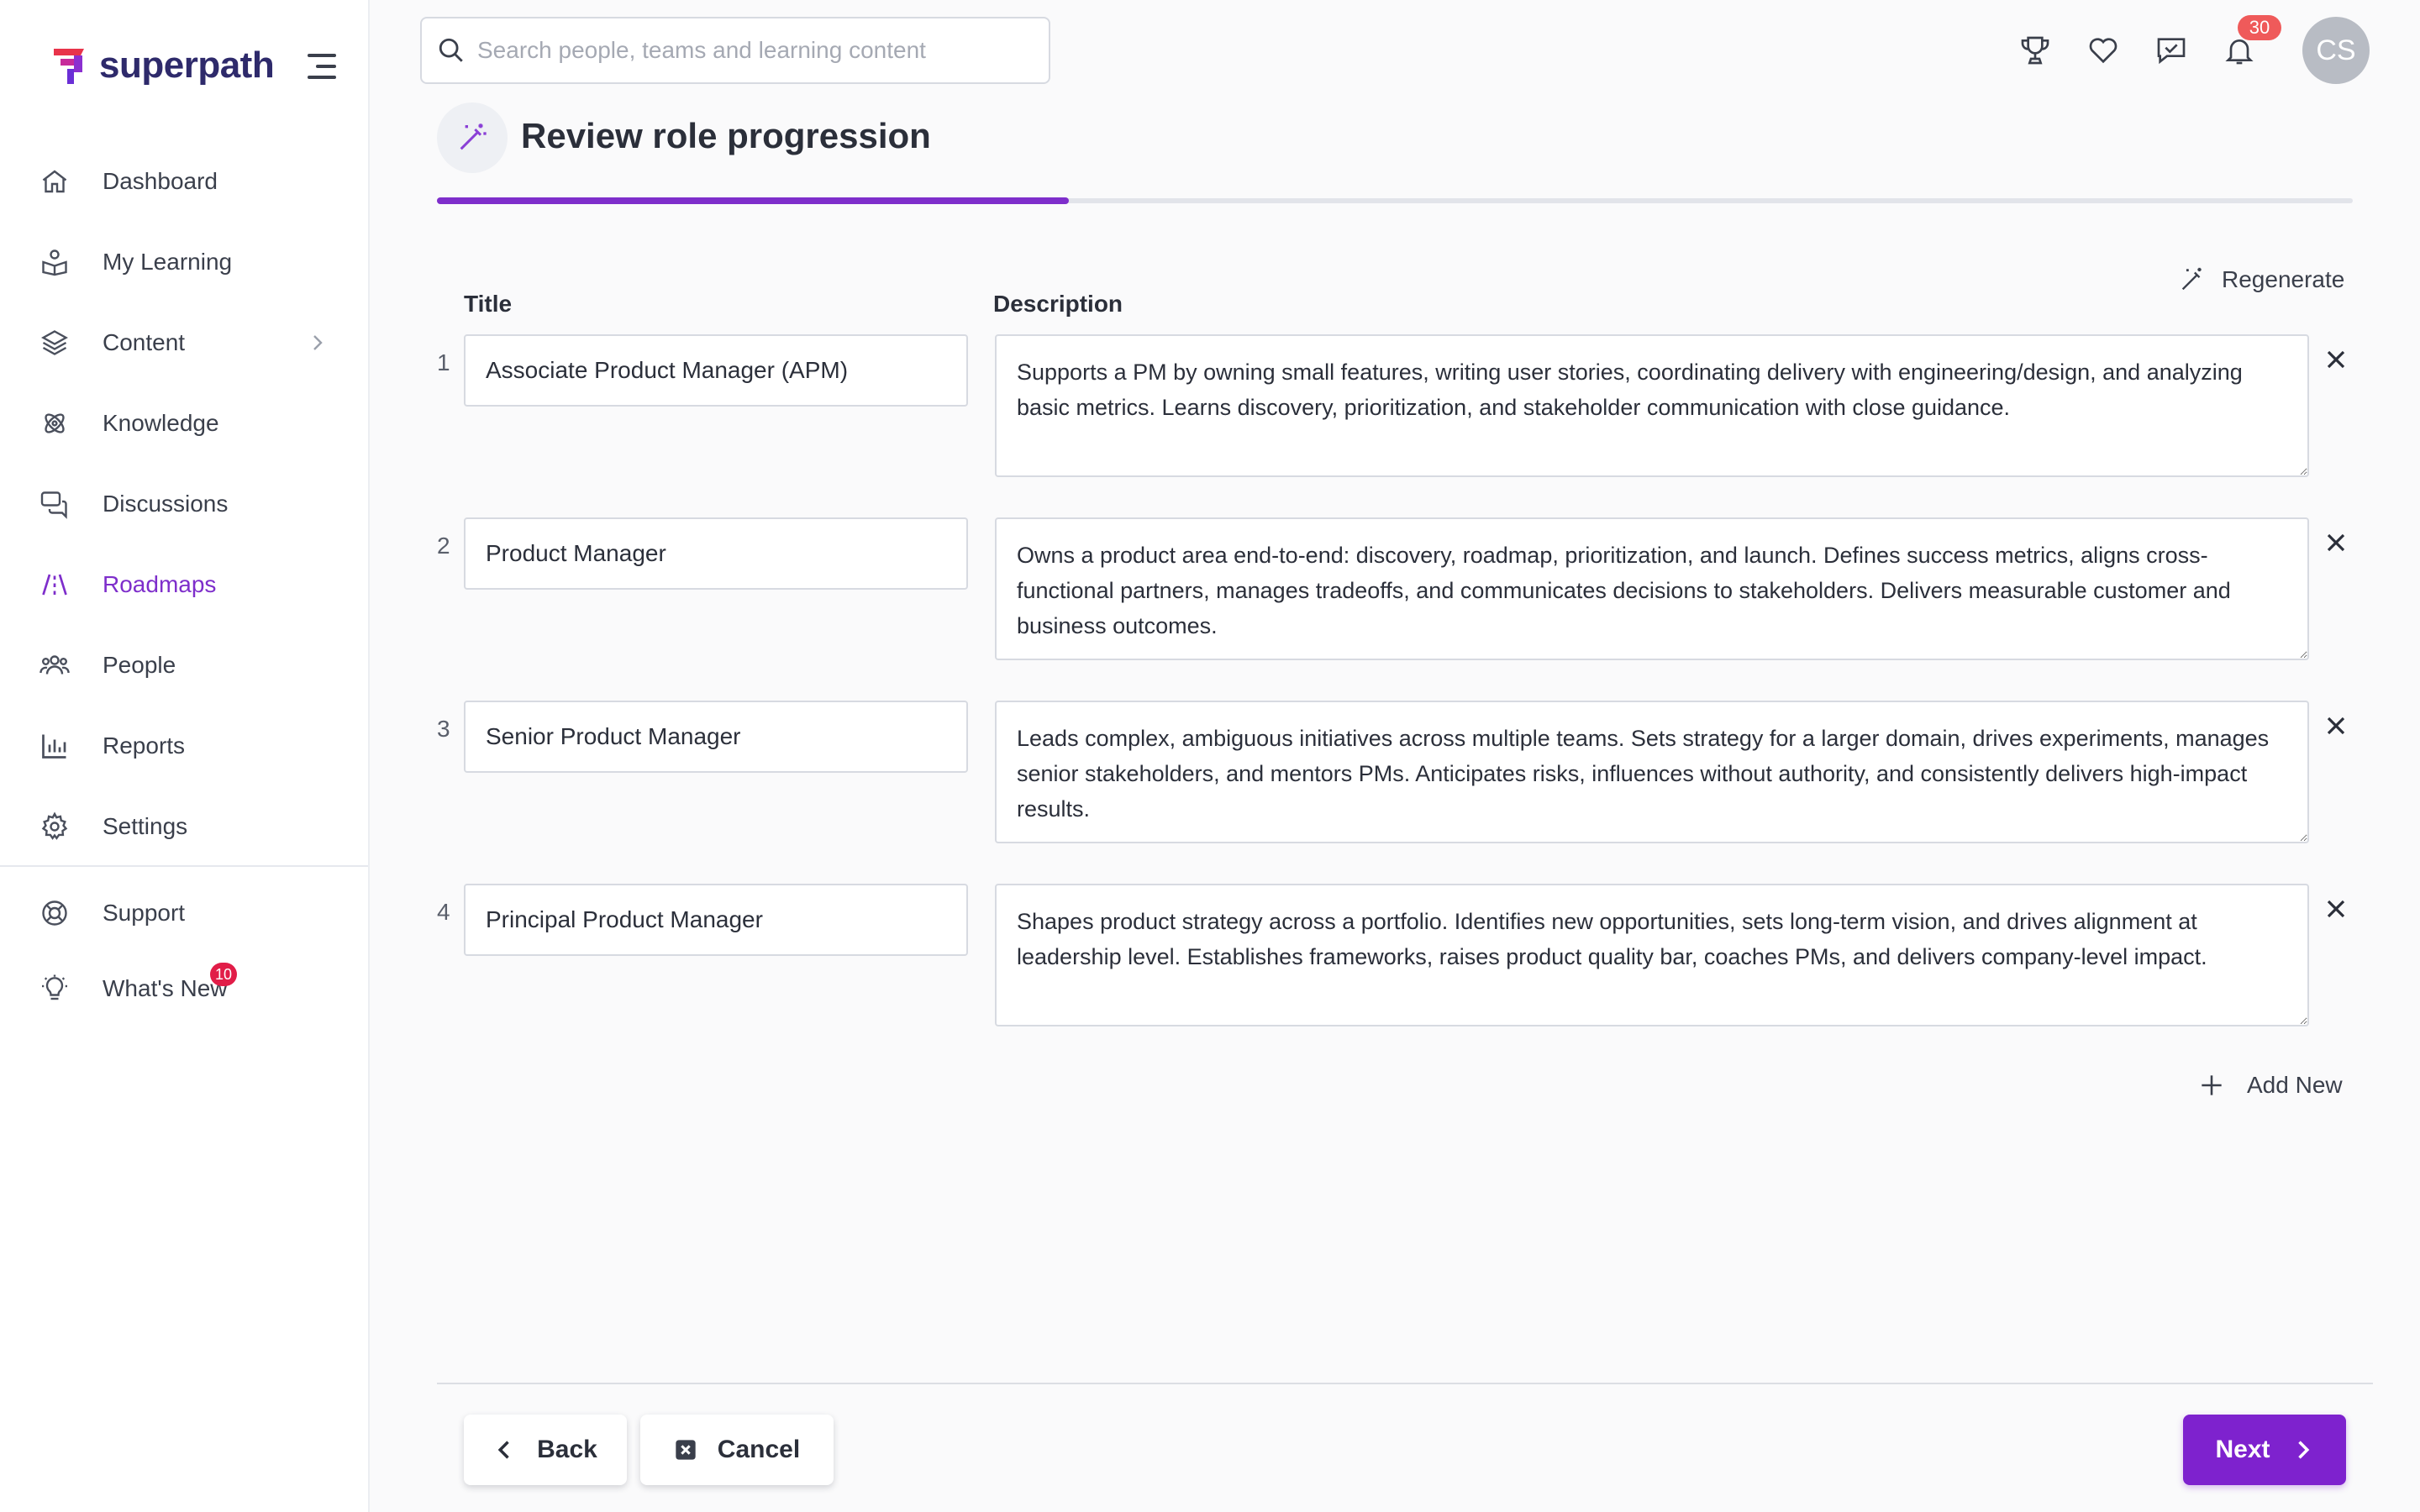  I want to click on lifebuoy-icon, so click(55, 913).